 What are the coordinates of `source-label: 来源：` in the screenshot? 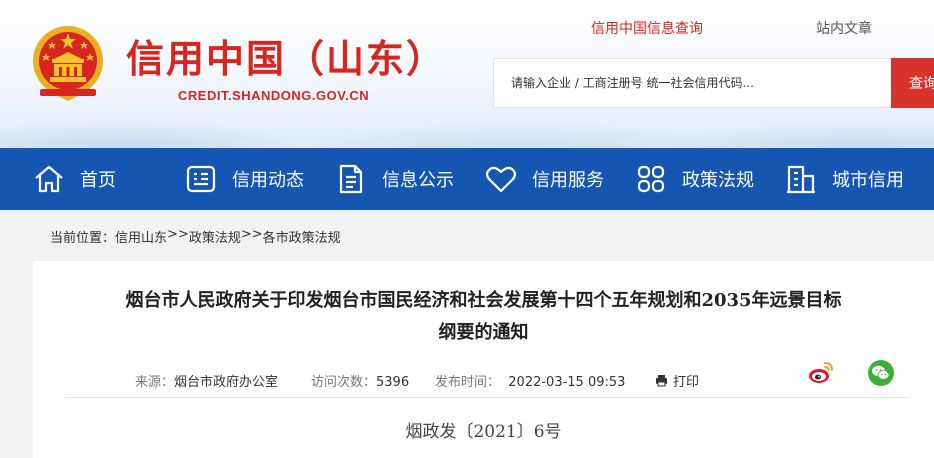 It's located at (155, 382).